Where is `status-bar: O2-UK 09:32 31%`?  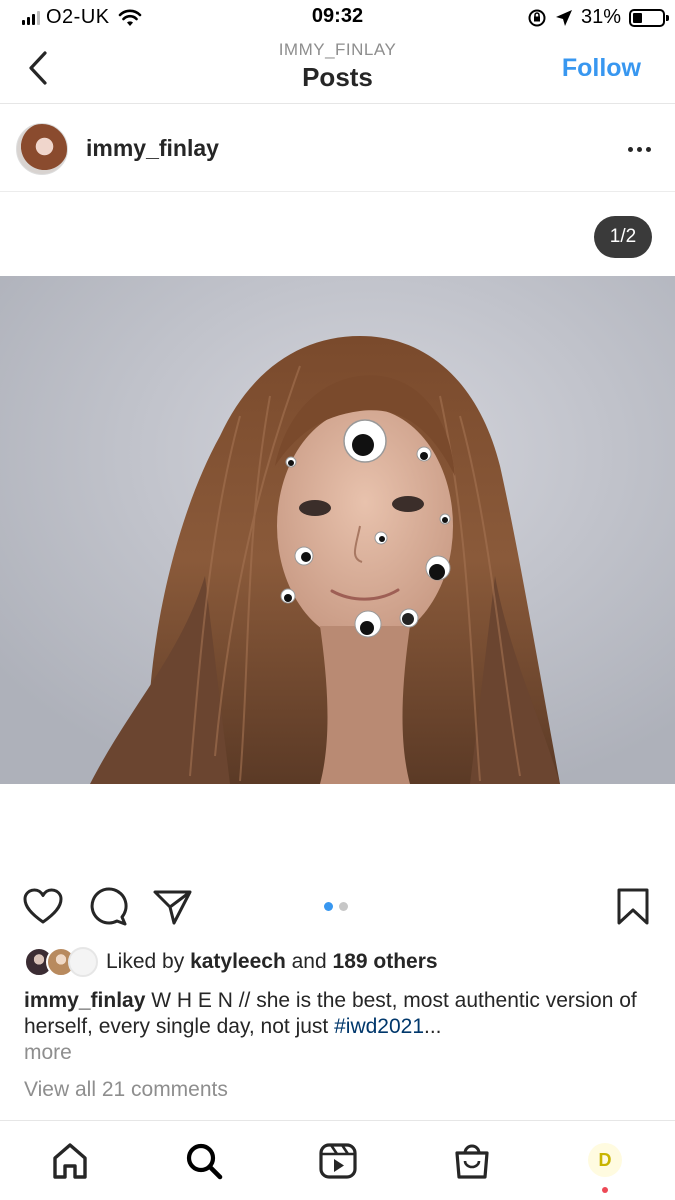 status-bar: O2-UK 09:32 31% is located at coordinates (337, 17).